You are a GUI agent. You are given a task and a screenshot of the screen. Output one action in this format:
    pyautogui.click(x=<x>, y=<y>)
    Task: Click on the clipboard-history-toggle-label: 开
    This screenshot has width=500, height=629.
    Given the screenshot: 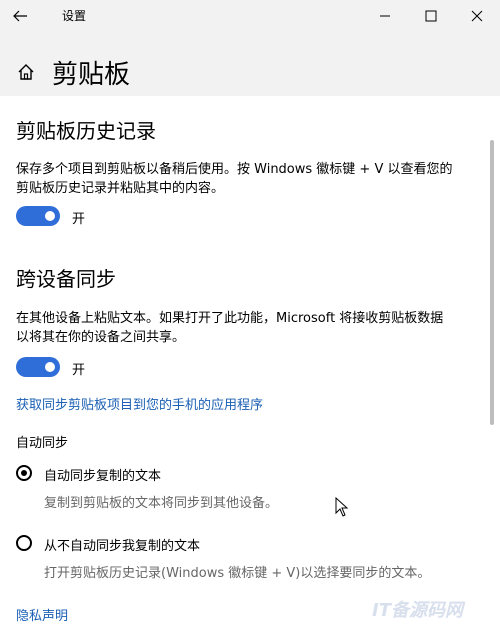 What is the action you would take?
    pyautogui.click(x=79, y=219)
    